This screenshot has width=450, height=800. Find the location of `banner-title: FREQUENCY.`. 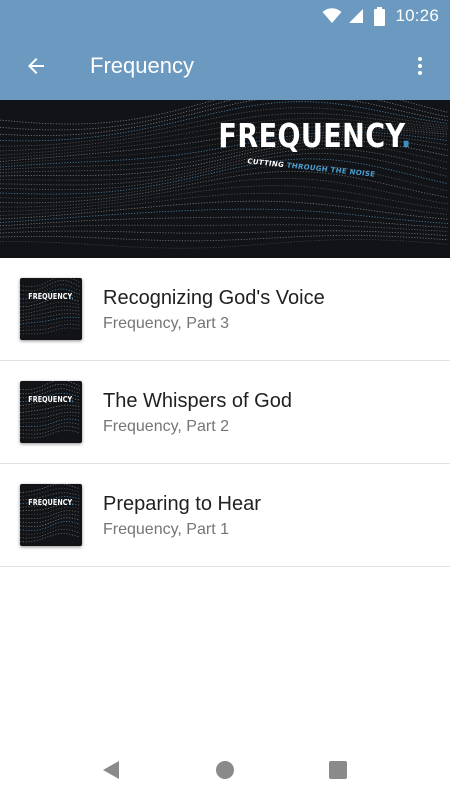

banner-title: FREQUENCY. is located at coordinates (315, 135).